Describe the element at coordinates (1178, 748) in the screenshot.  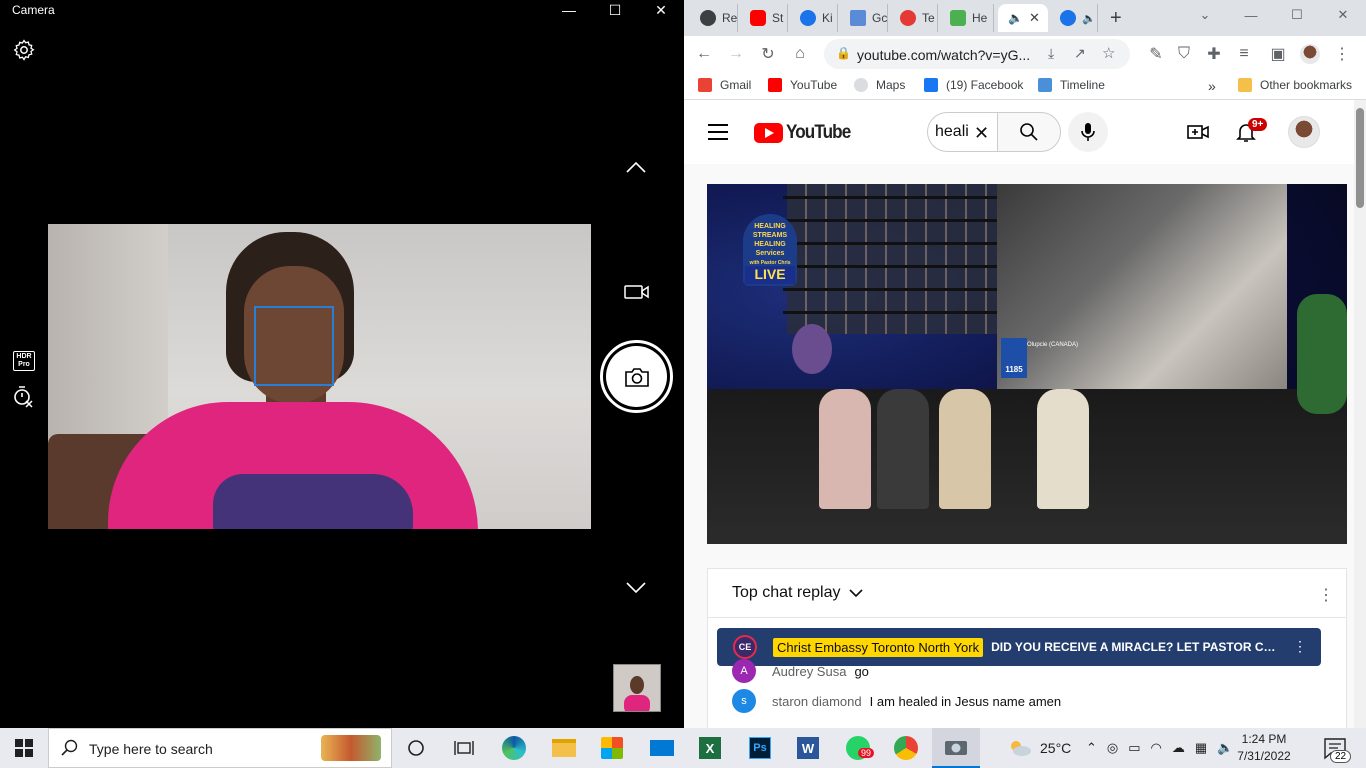
I see `onedrive-icon: ☁` at that location.